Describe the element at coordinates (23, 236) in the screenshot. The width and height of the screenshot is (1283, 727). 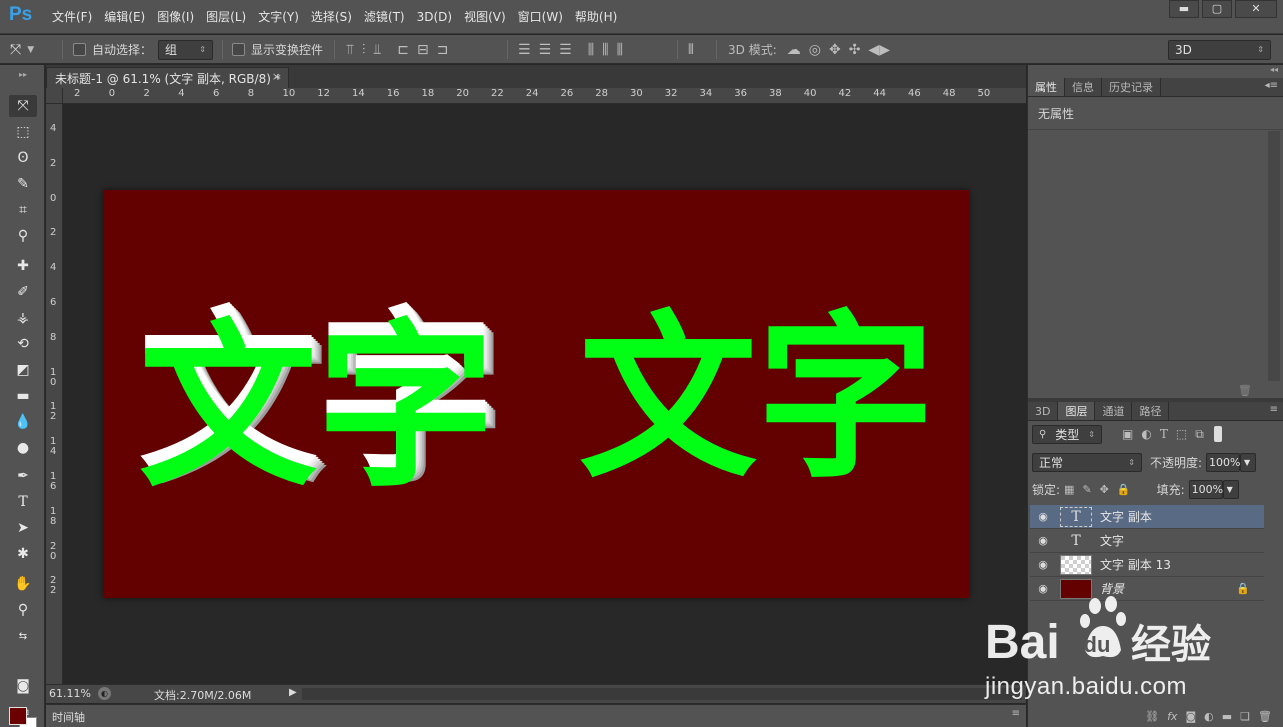
I see `eyedropper-tool-icon: ⚲` at that location.